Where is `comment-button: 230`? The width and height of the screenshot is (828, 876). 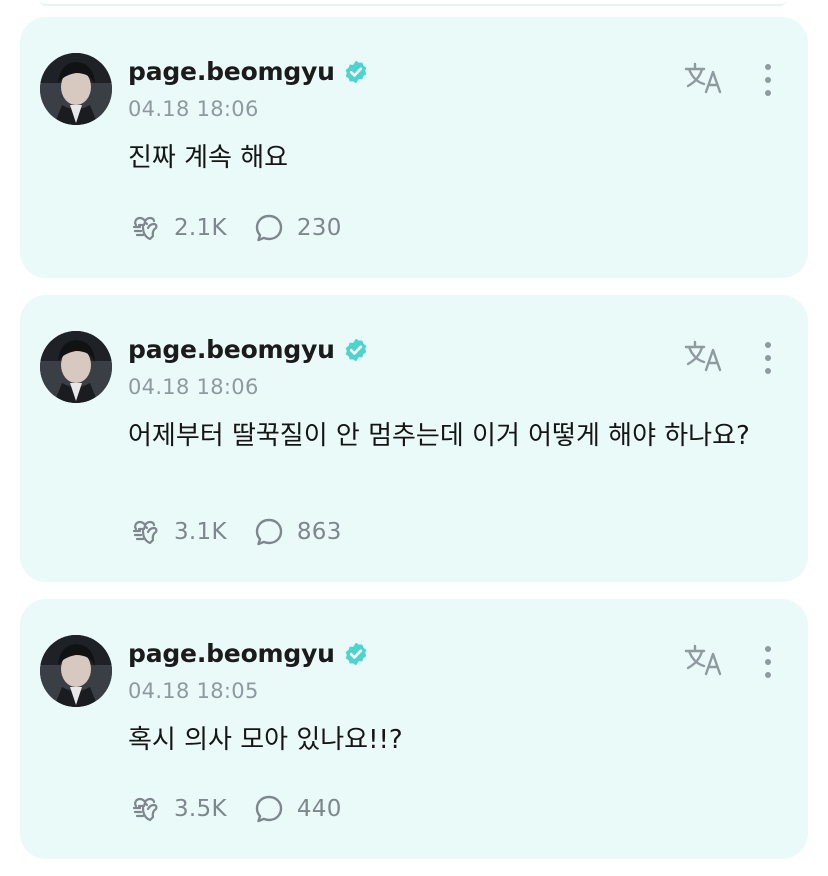 comment-button: 230 is located at coordinates (297, 228).